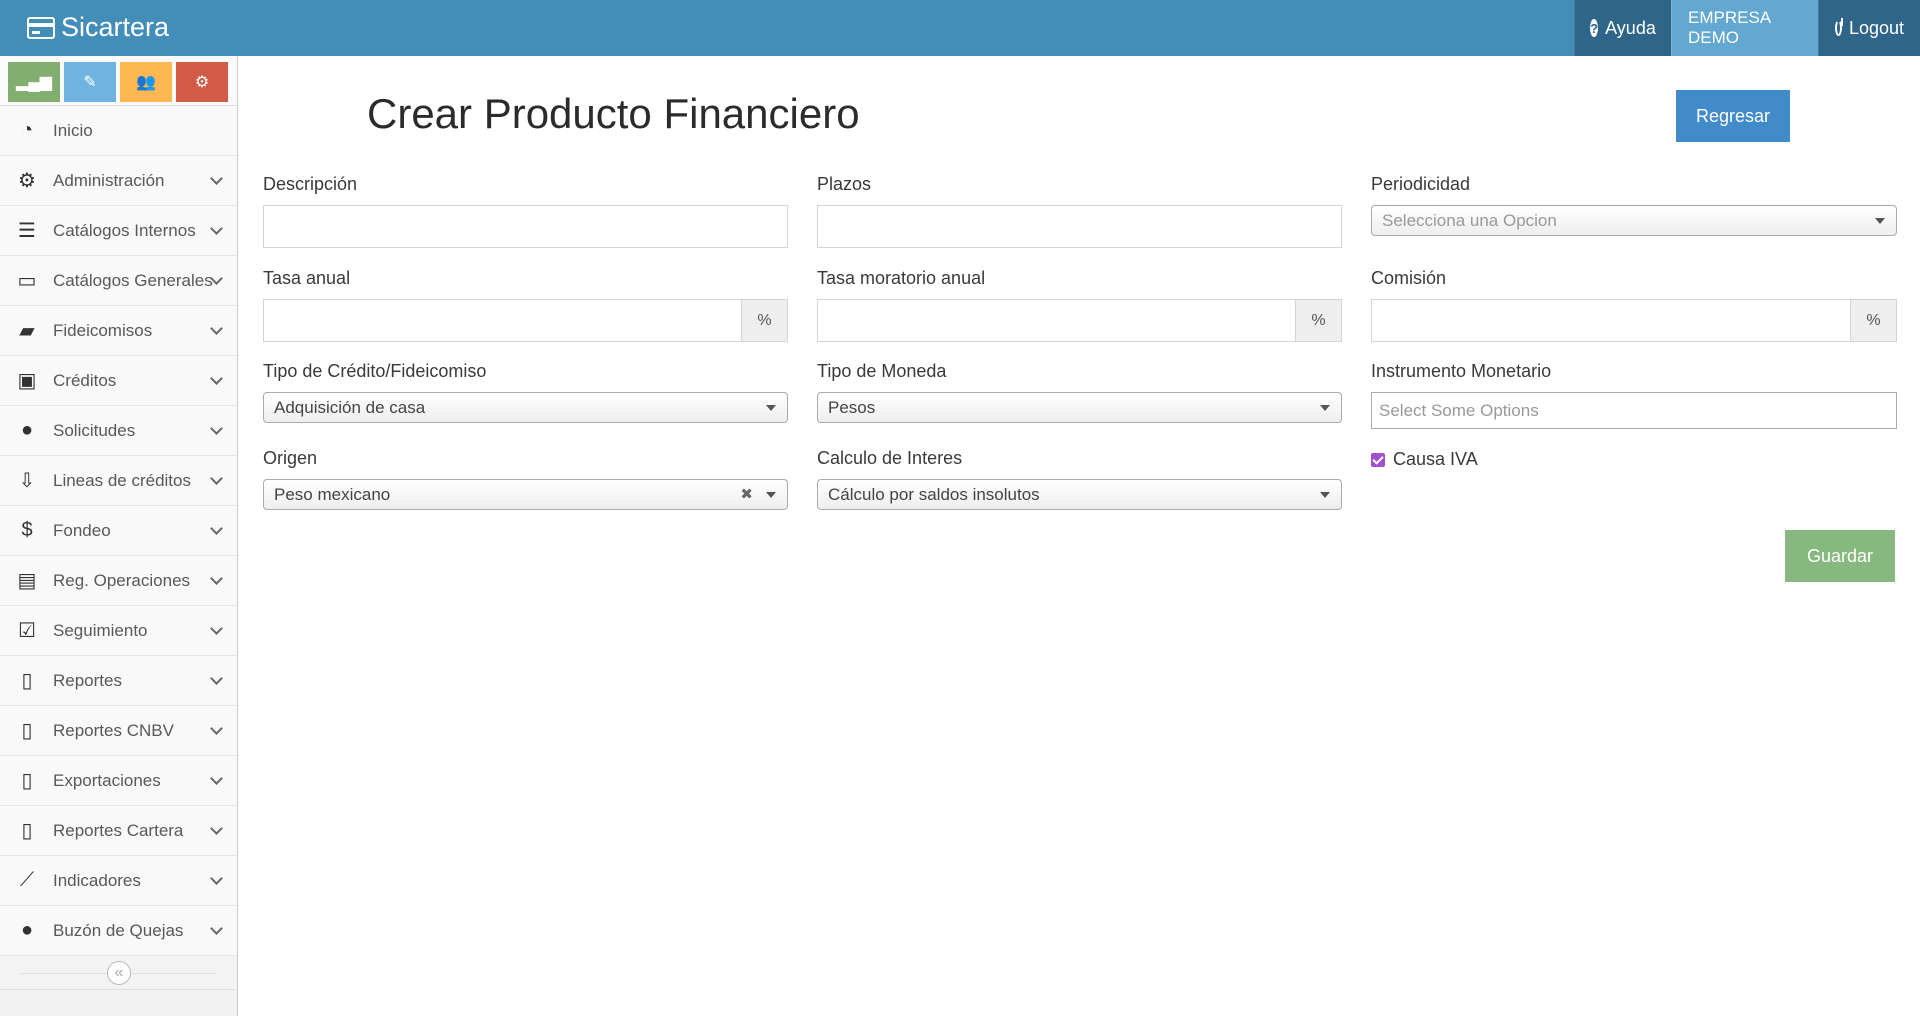  What do you see at coordinates (1744, 28) in the screenshot?
I see `company-button: EMPRESA DEMO` at bounding box center [1744, 28].